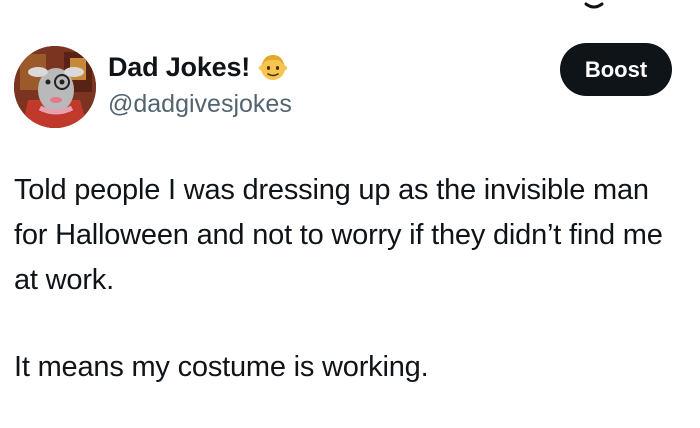 This screenshot has width=700, height=428. What do you see at coordinates (200, 104) in the screenshot?
I see `author-handle: @dadgivesjokes` at bounding box center [200, 104].